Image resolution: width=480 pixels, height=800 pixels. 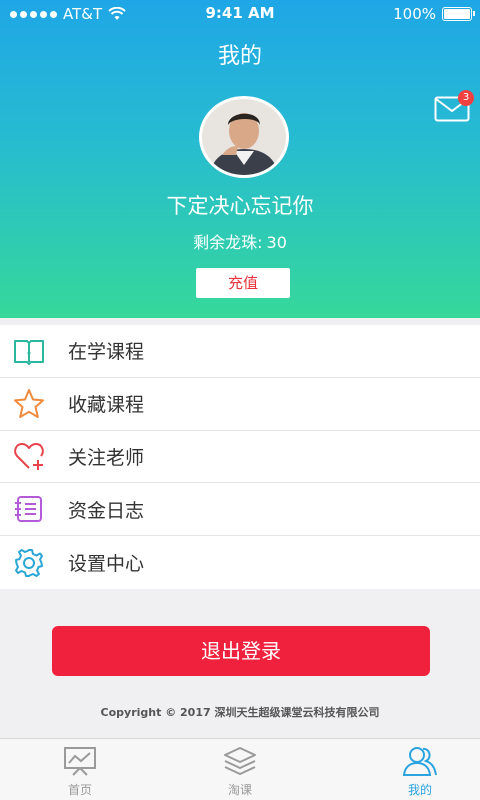 What do you see at coordinates (28, 509) in the screenshot?
I see `ledger-icon` at bounding box center [28, 509].